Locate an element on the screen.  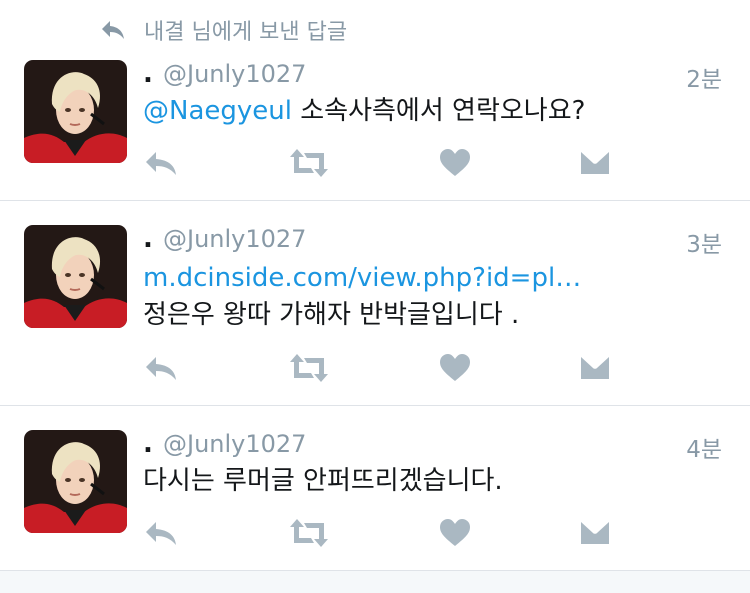
reply-context: 내결 님에게 보낸 답글 is located at coordinates (223, 30).